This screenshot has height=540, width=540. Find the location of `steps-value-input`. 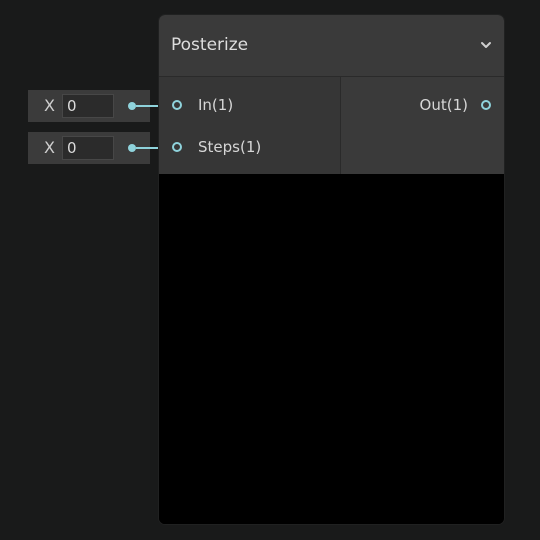

steps-value-input is located at coordinates (88, 148).